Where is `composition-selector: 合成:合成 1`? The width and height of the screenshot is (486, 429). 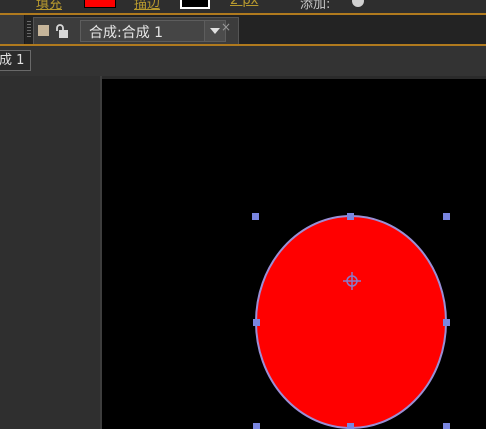 composition-selector: 合成:合成 1 is located at coordinates (153, 31).